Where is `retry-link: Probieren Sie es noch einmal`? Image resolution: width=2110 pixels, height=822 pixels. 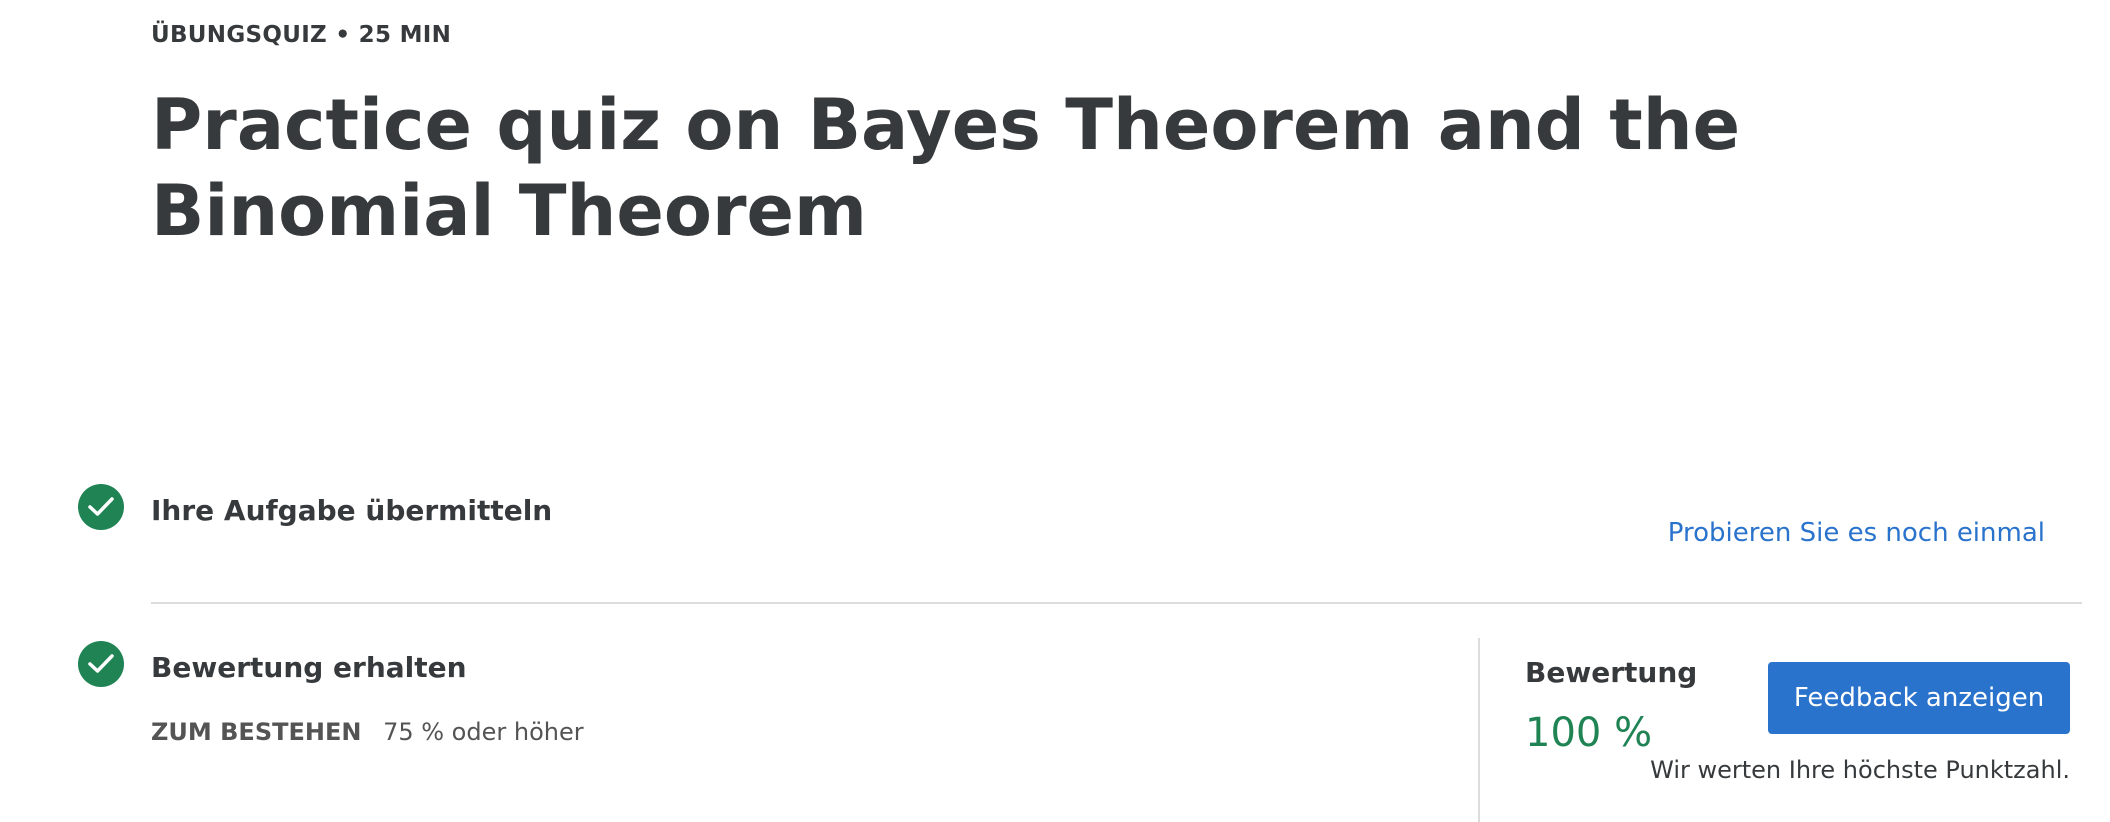 retry-link: Probieren Sie es noch einmal is located at coordinates (1856, 533).